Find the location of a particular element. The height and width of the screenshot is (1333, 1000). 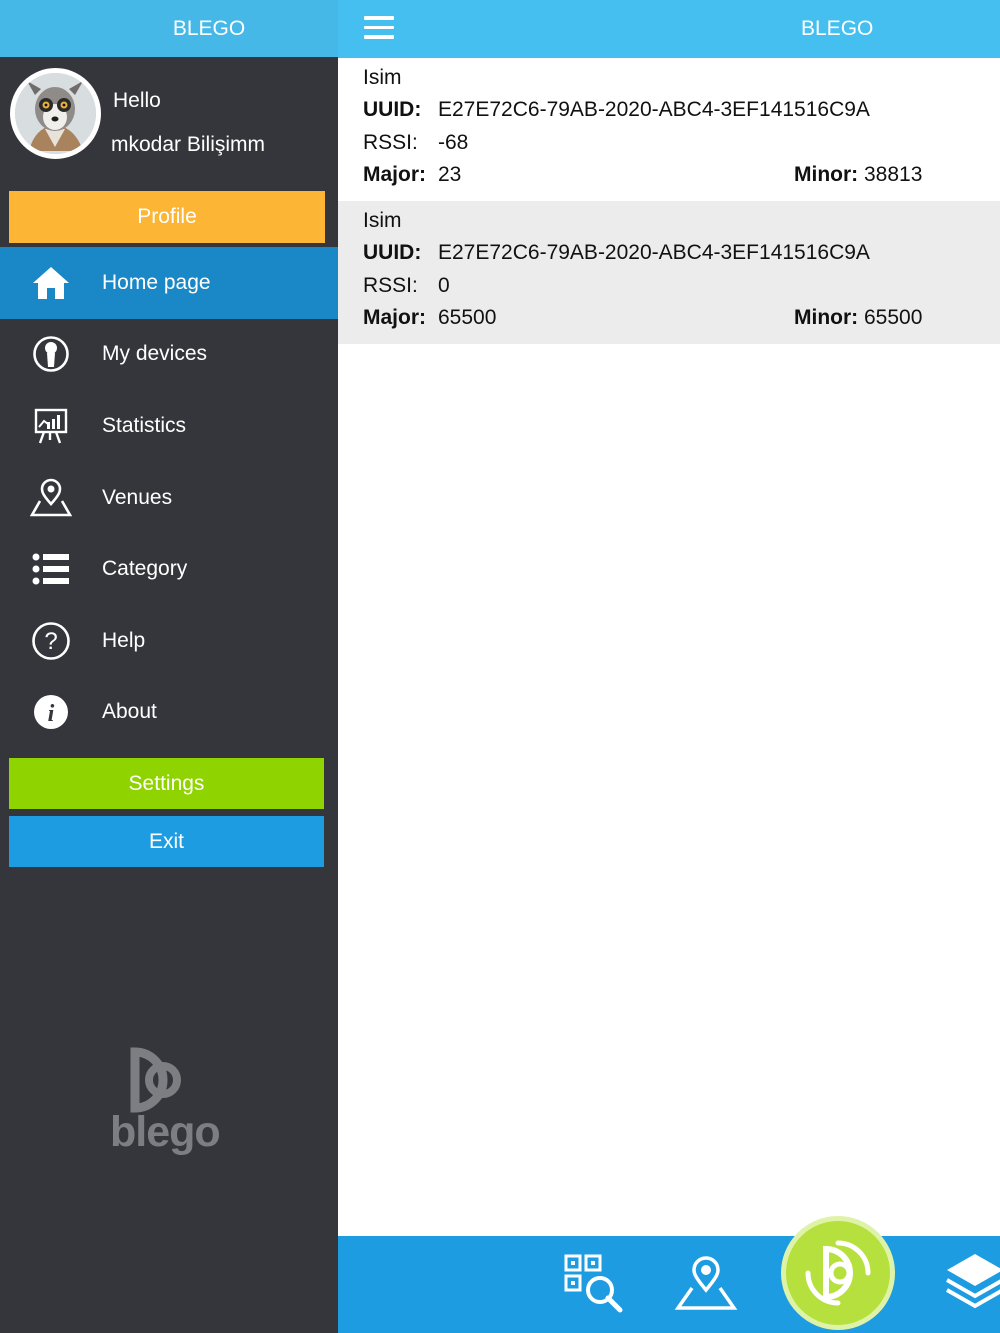

page-title: BLEGO is located at coordinates (837, 28).